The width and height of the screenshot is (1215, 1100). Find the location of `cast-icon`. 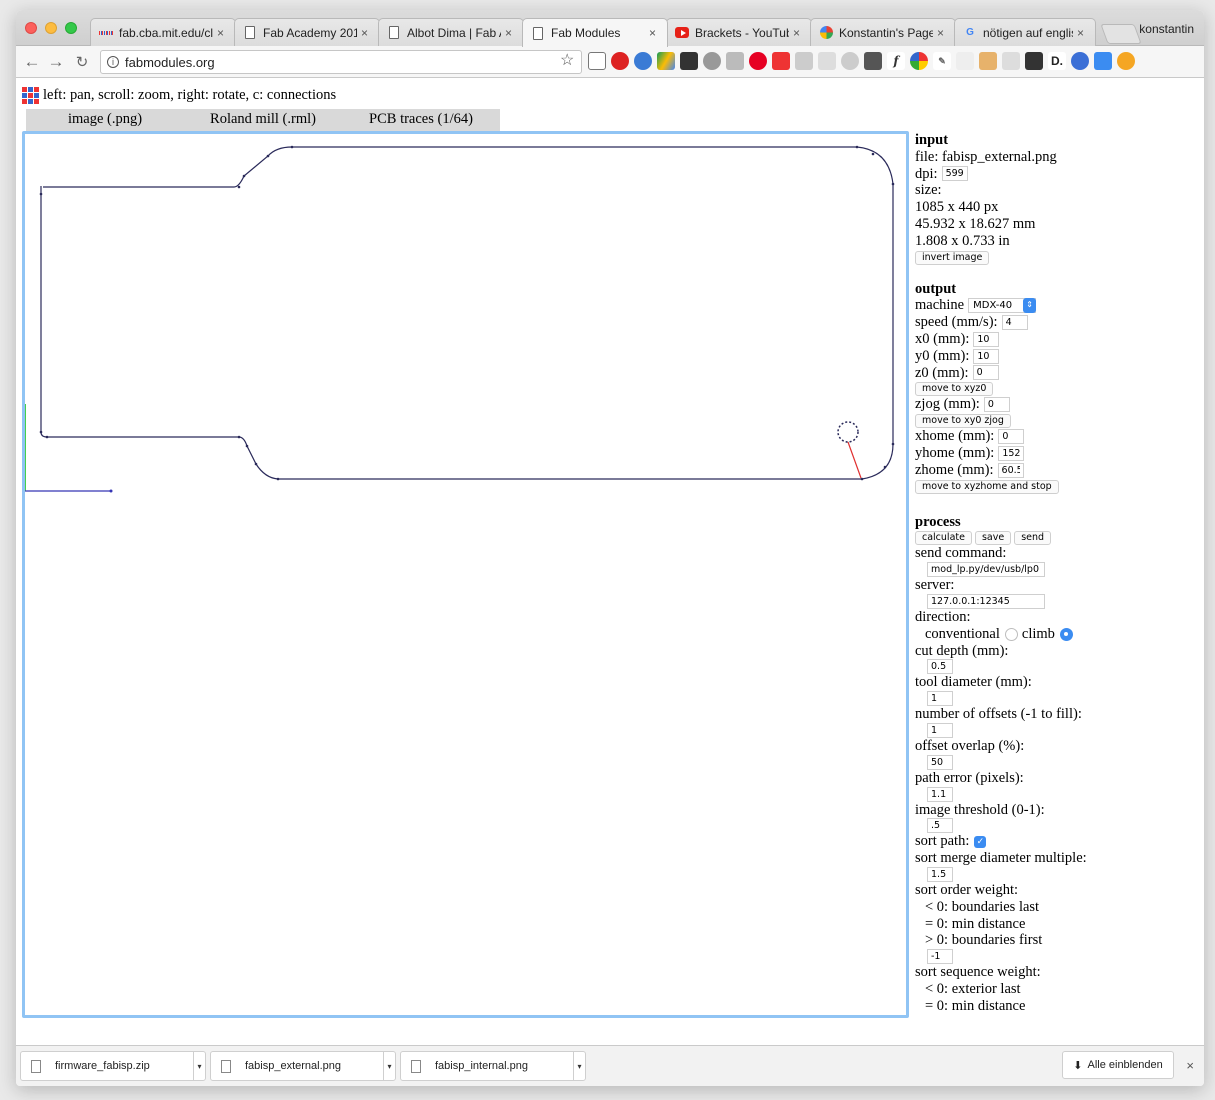

cast-icon is located at coordinates (597, 61).